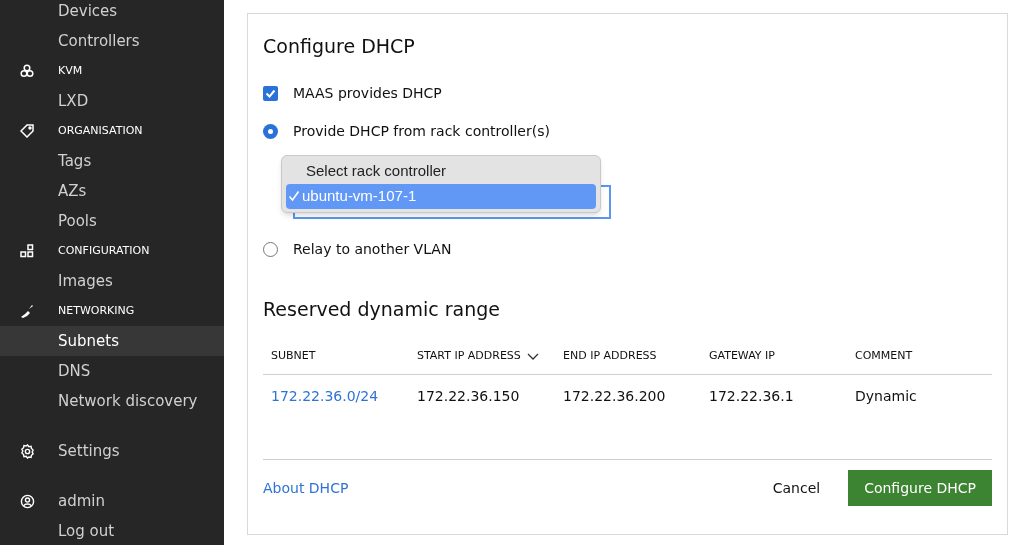  What do you see at coordinates (344, 396) in the screenshot?
I see `subnet-link: 172.22.36.0/24` at bounding box center [344, 396].